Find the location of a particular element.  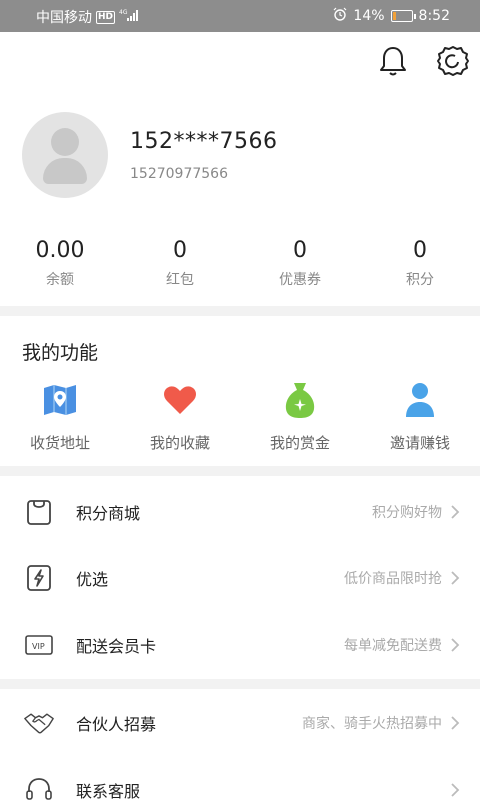

func-bounty: 我的赏金 is located at coordinates (300, 416).